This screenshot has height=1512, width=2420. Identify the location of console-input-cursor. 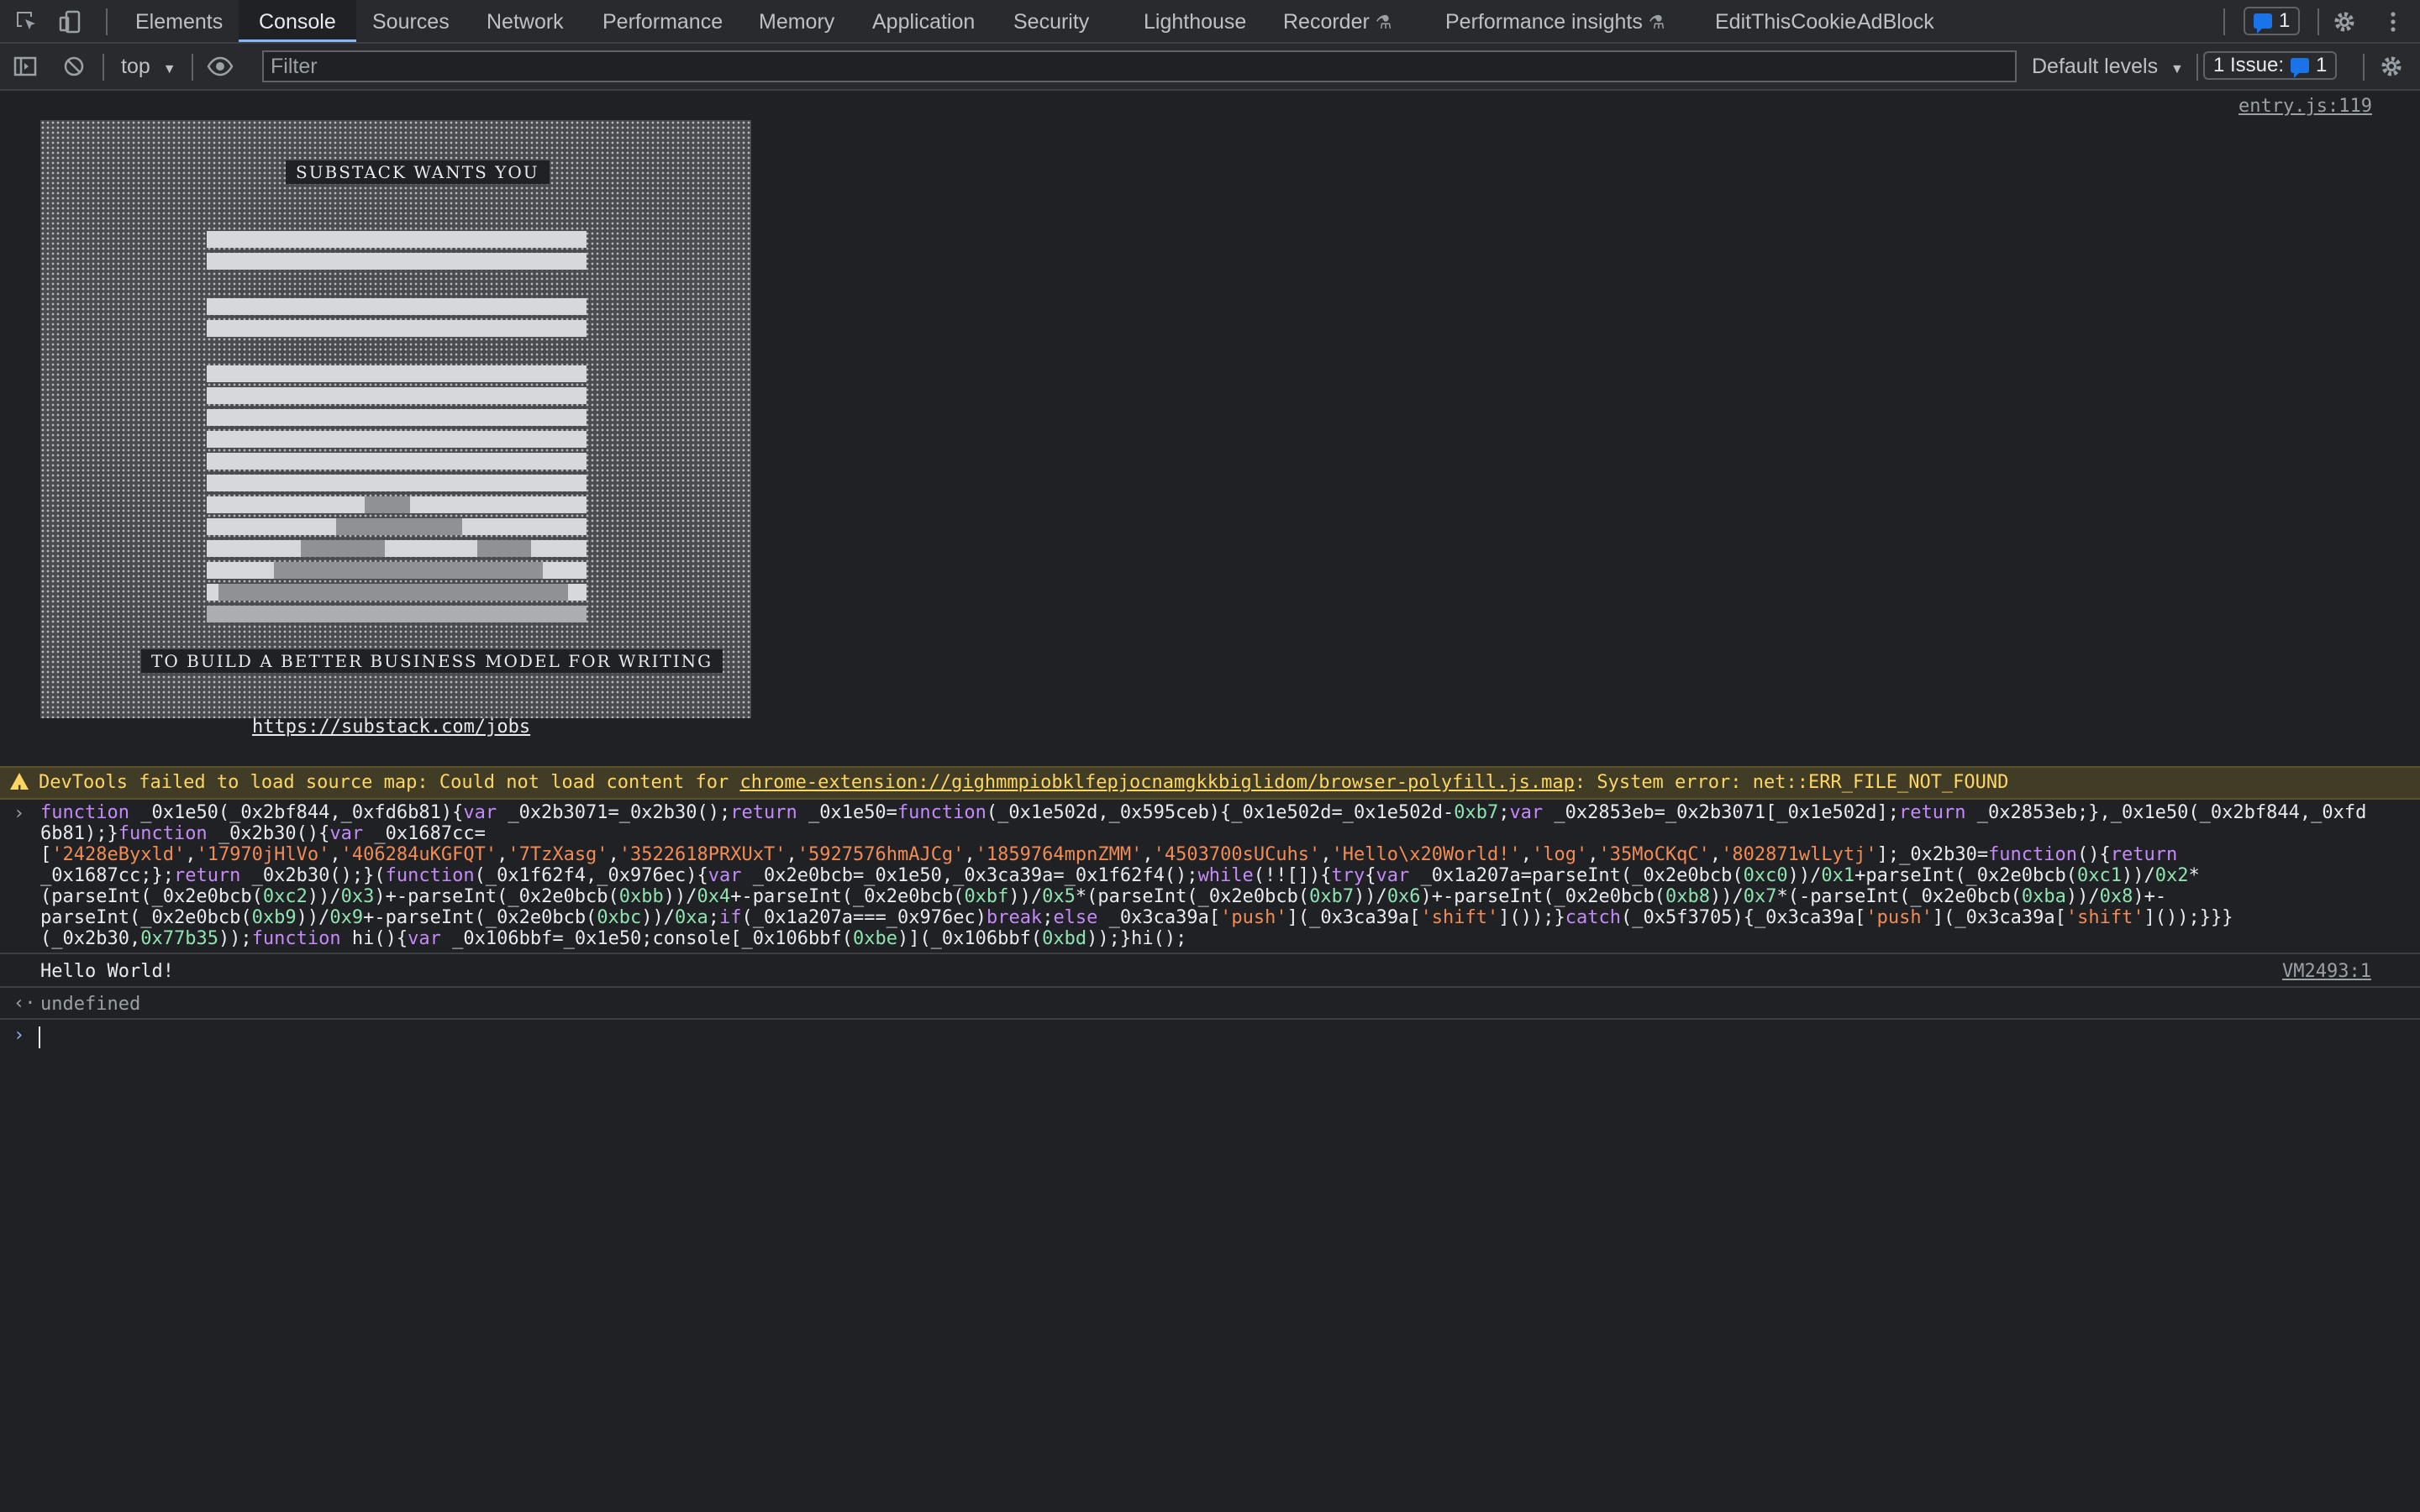
(39, 1037).